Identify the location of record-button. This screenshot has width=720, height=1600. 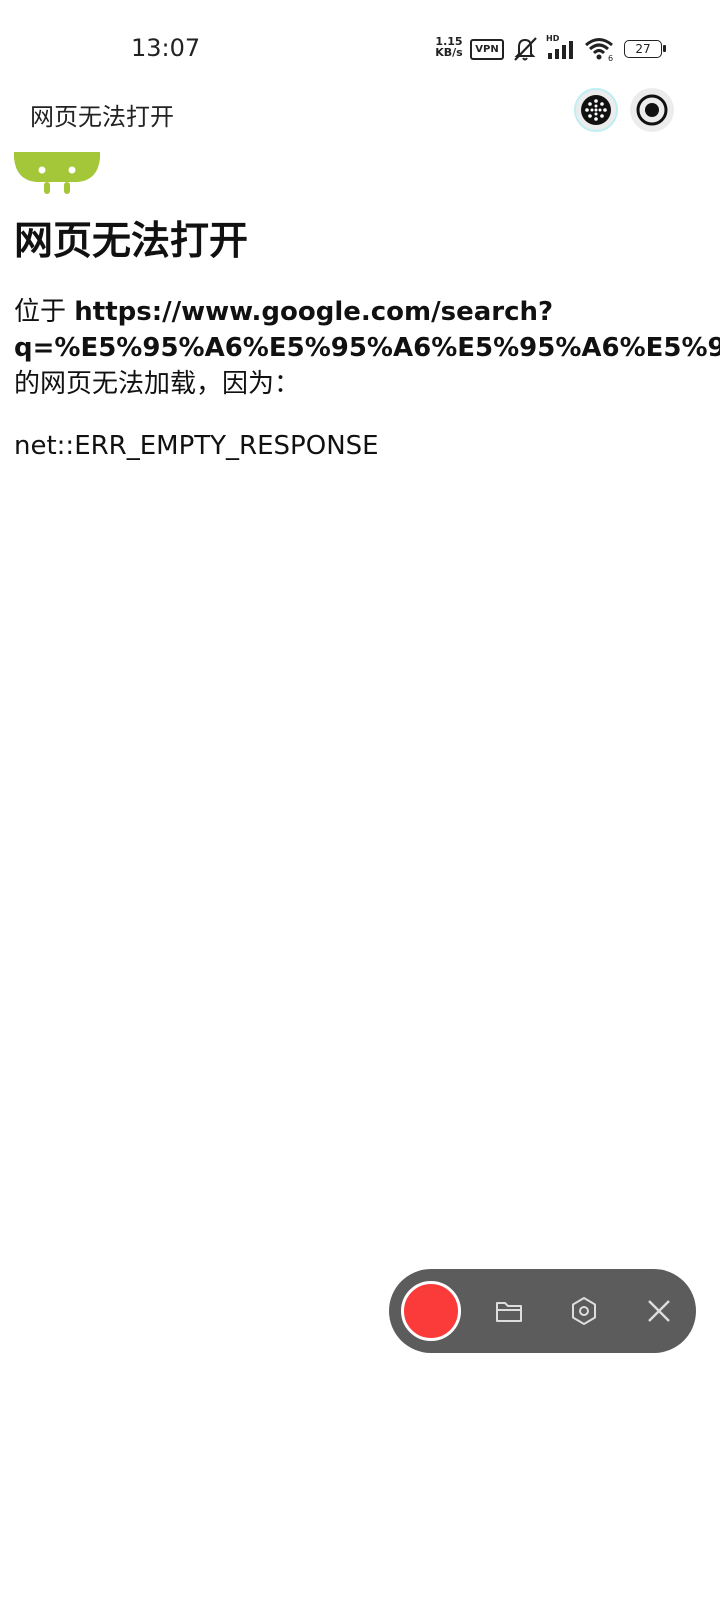
(431, 1311).